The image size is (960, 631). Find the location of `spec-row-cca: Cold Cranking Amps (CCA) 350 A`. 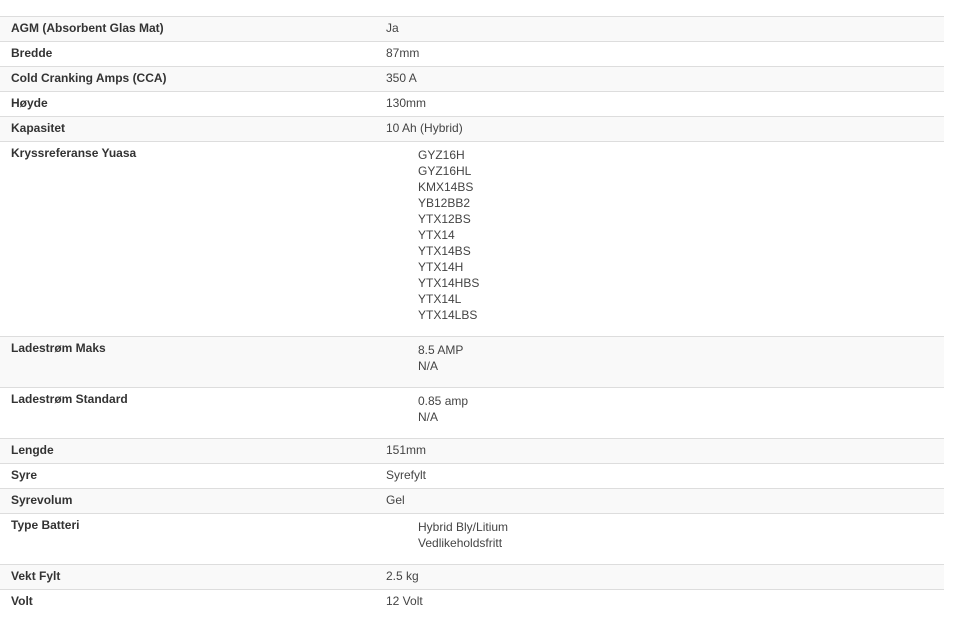

spec-row-cca: Cold Cranking Amps (CCA) 350 A is located at coordinates (472, 79).